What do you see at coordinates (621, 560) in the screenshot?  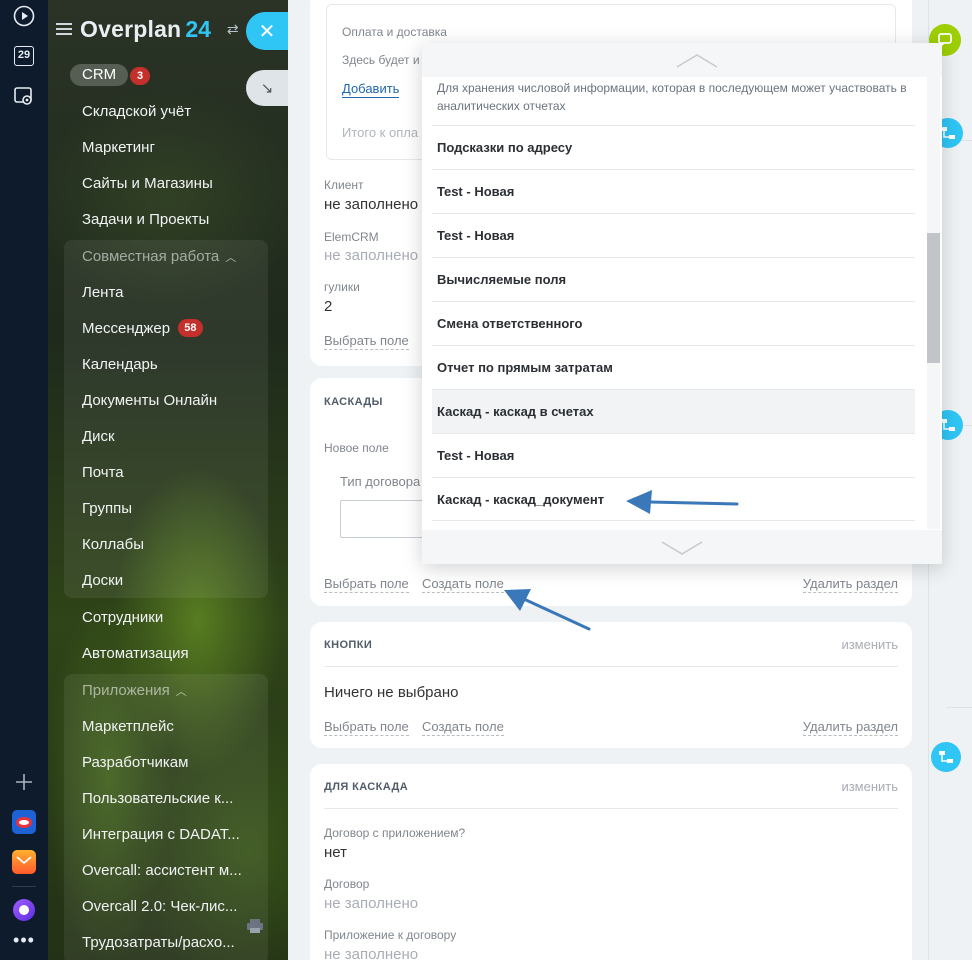 I see `annotation-arrows` at bounding box center [621, 560].